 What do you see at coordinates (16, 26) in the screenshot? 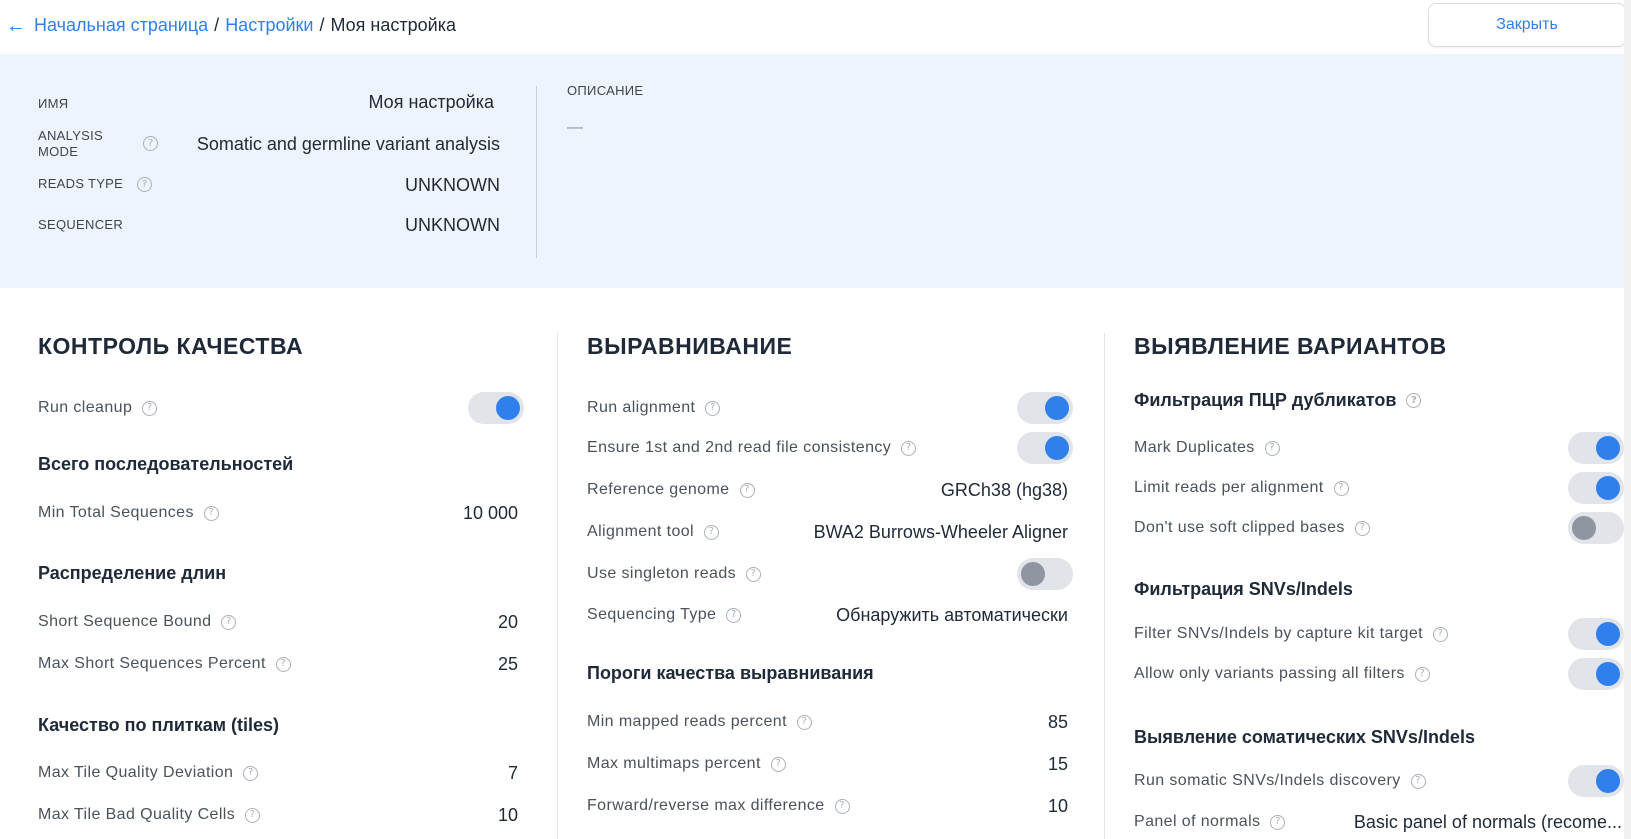
I see `back-arrow-icon: ←` at bounding box center [16, 26].